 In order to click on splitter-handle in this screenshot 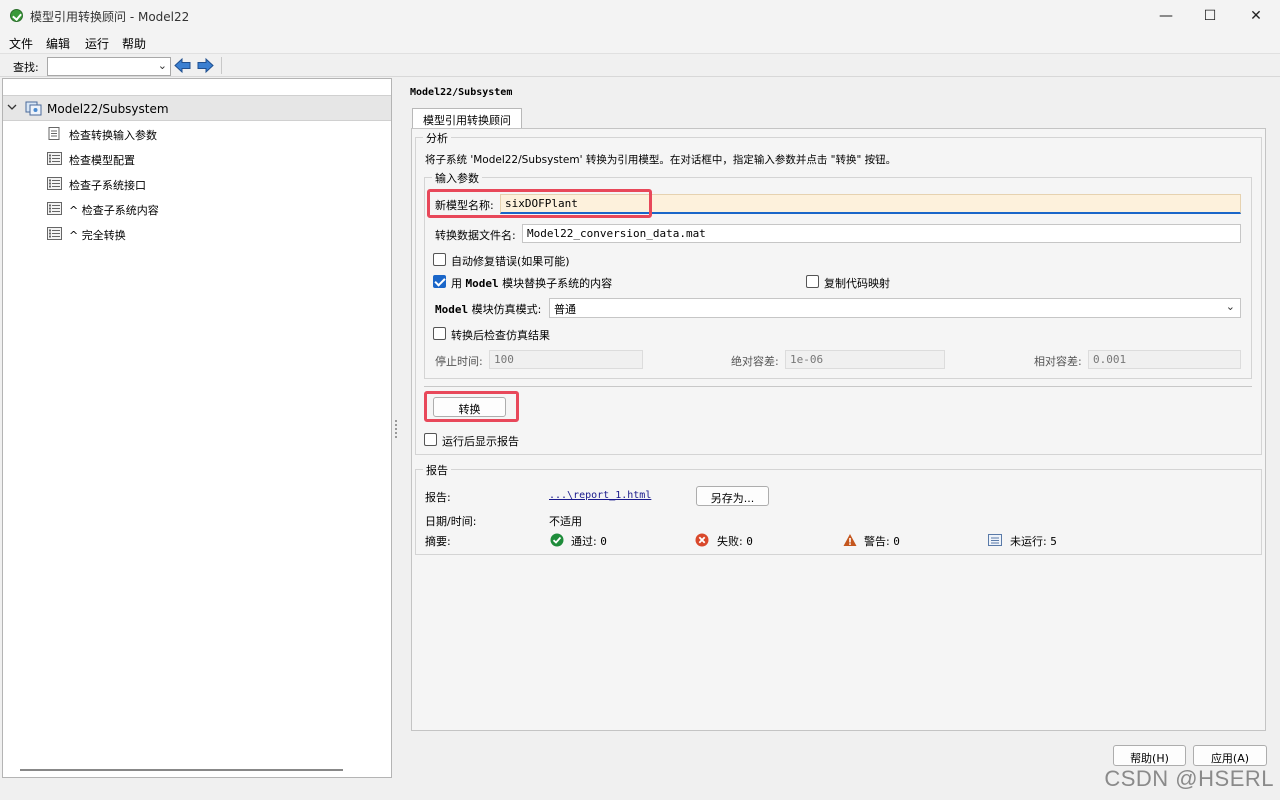, I will do `click(396, 429)`.